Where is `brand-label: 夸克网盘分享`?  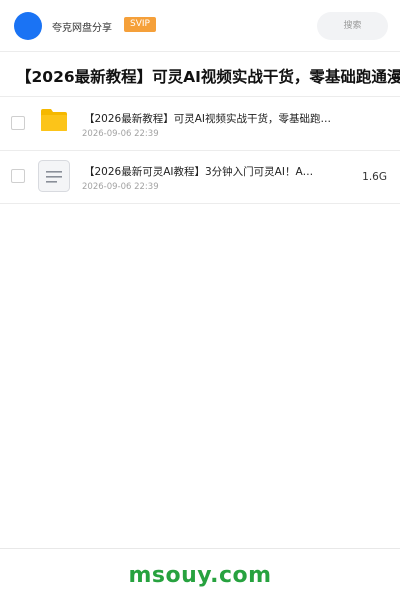
brand-label: 夸克网盘分享 is located at coordinates (82, 28).